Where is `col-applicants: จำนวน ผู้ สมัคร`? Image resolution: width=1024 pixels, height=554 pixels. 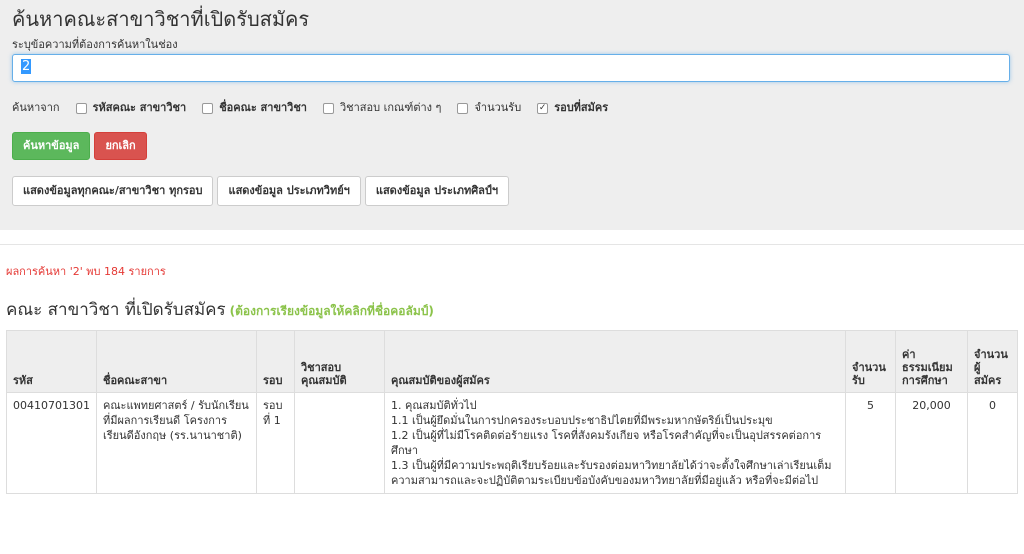 col-applicants: จำนวน ผู้ สมัคร is located at coordinates (992, 361).